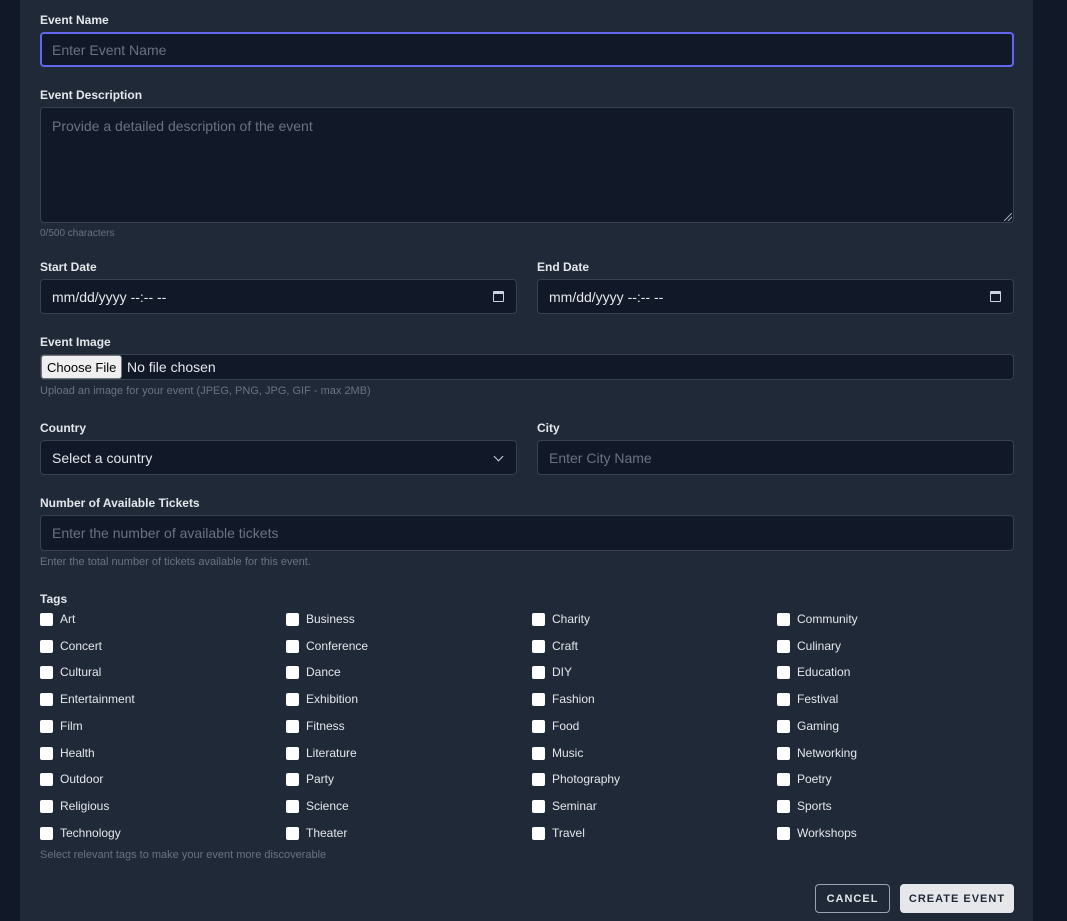  What do you see at coordinates (71, 779) in the screenshot?
I see `tag-outdoor-option: Outdoor` at bounding box center [71, 779].